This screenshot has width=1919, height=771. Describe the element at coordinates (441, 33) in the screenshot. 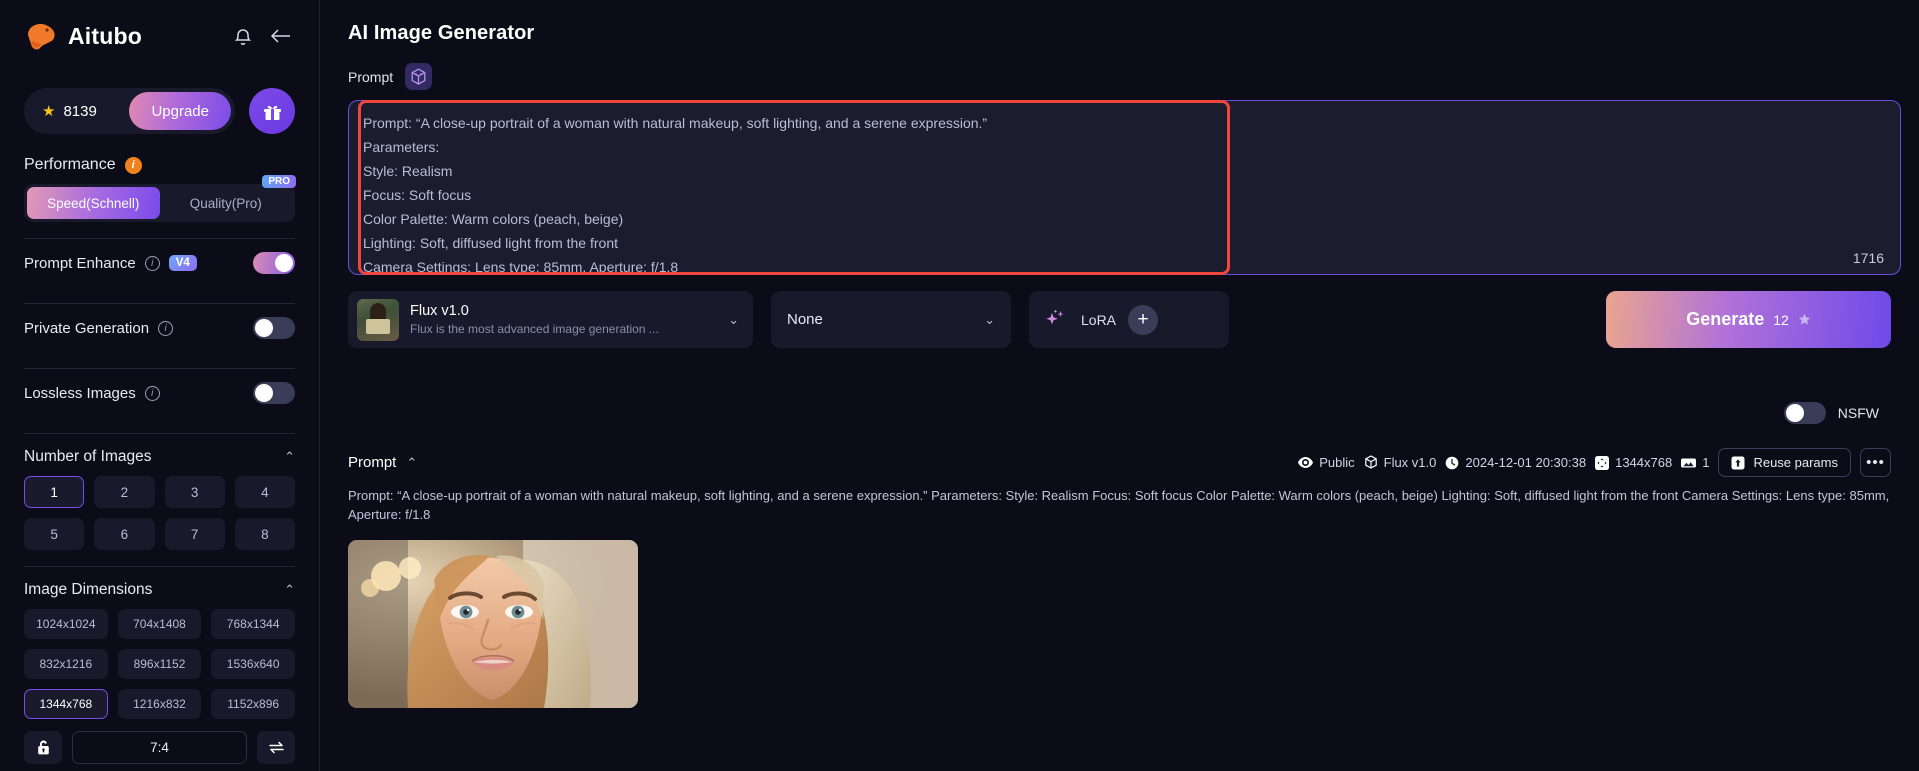

I see `page-title: AI Image Generator` at that location.